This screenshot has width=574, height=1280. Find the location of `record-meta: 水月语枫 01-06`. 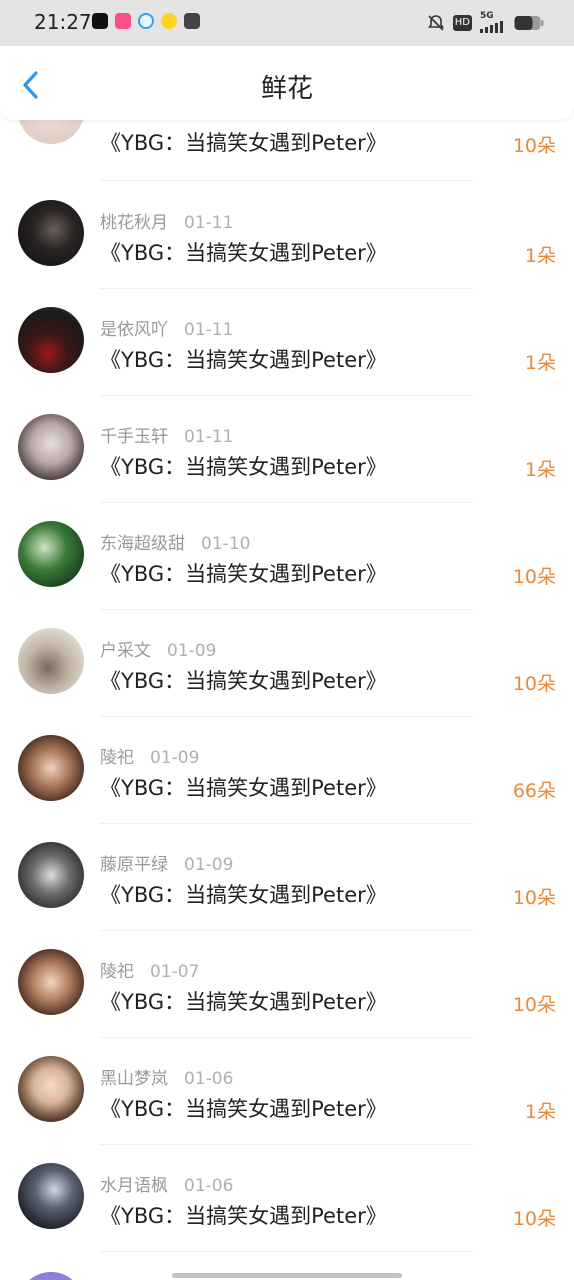

record-meta: 水月语枫 01-06 is located at coordinates (166, 1183).